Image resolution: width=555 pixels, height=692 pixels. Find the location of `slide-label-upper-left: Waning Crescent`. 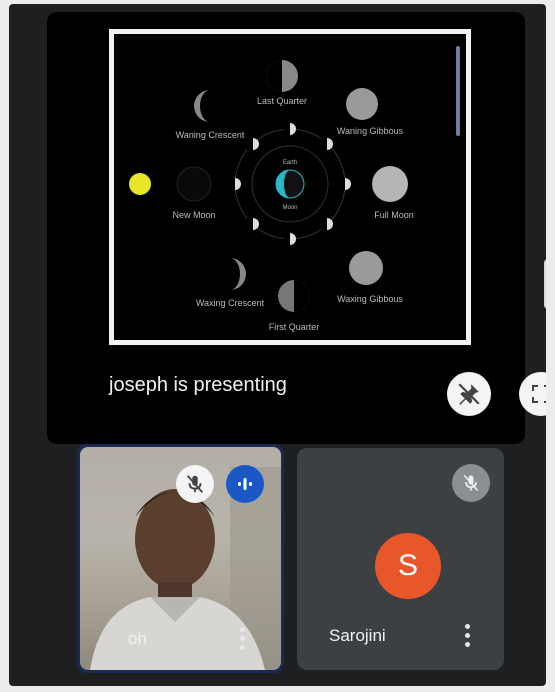

slide-label-upper-left: Waning Crescent is located at coordinates (210, 135).